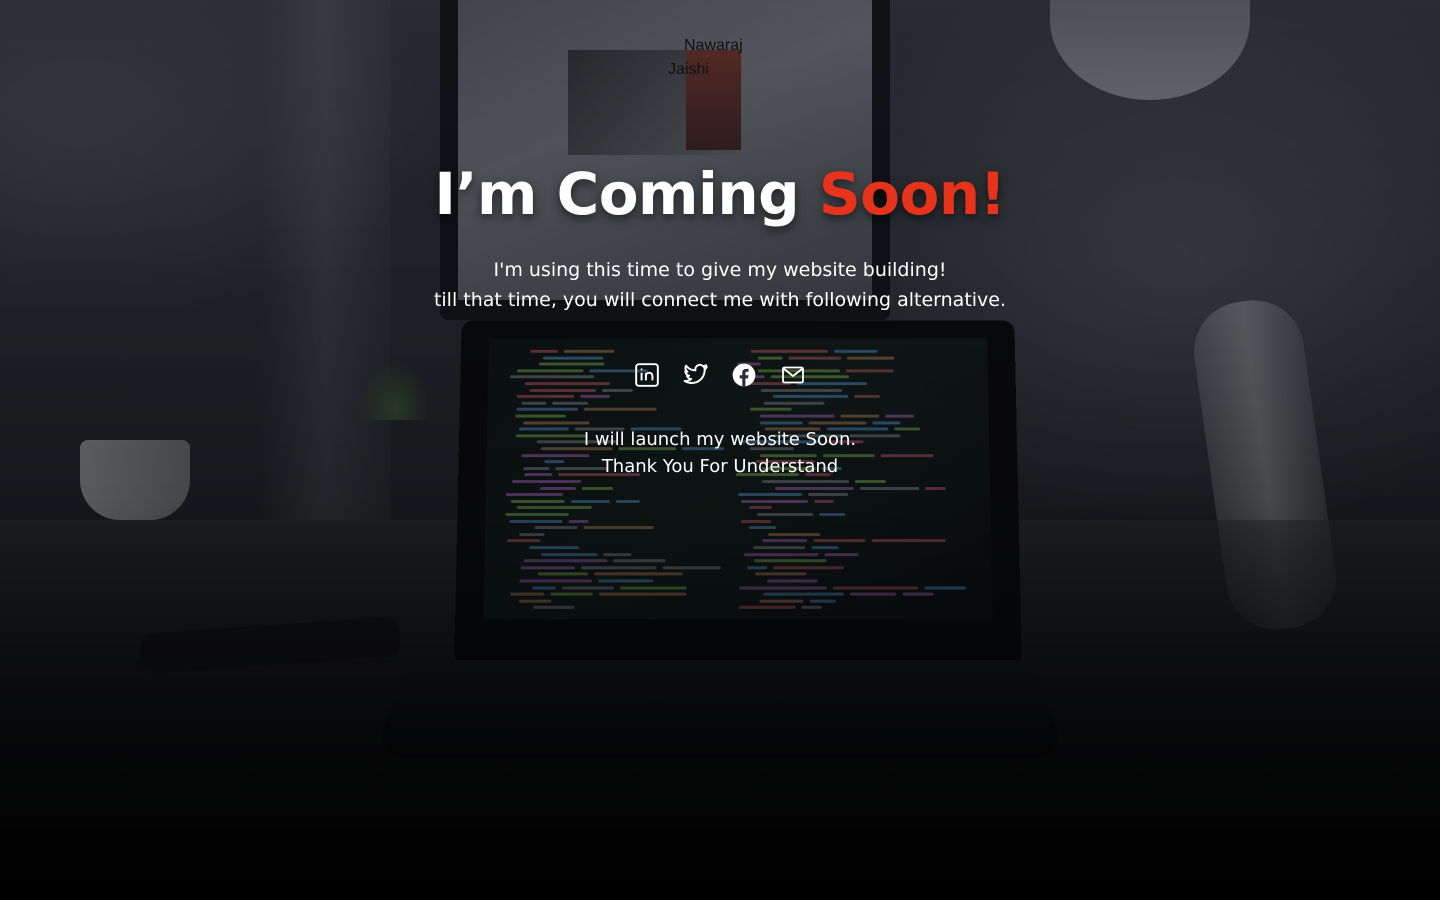 Image resolution: width=1440 pixels, height=900 pixels. Describe the element at coordinates (720, 375) in the screenshot. I see `social-links` at that location.